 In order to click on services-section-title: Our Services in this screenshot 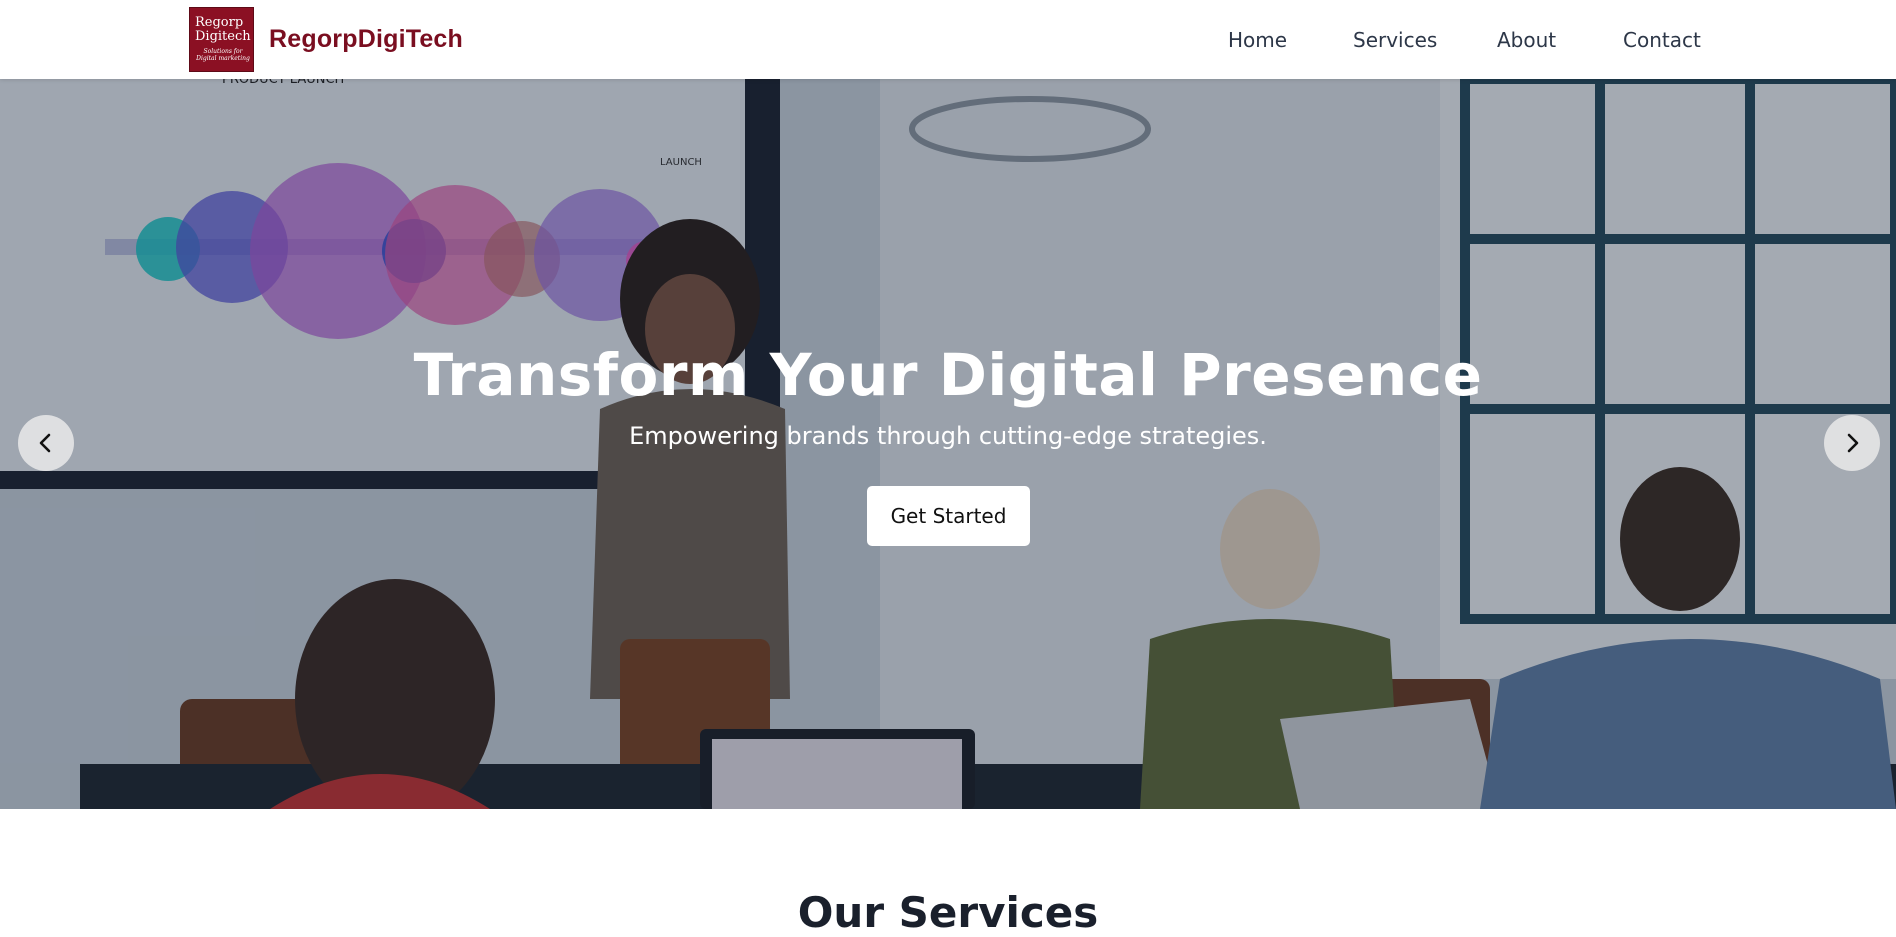, I will do `click(948, 912)`.